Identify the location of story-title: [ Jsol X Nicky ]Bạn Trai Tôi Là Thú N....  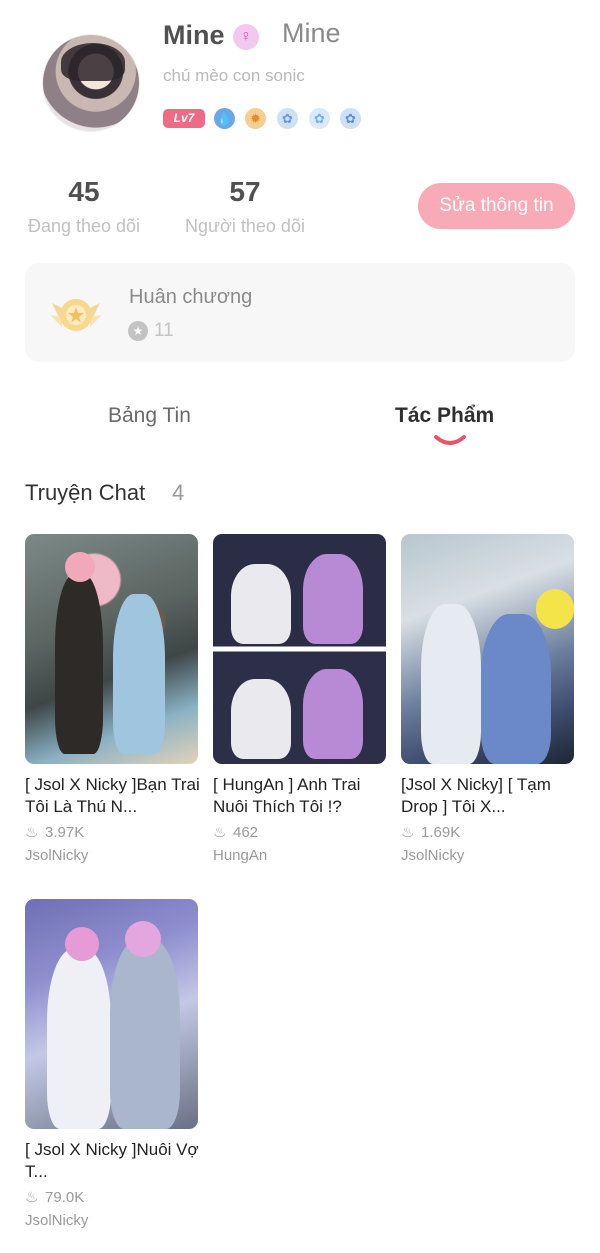
(112, 796).